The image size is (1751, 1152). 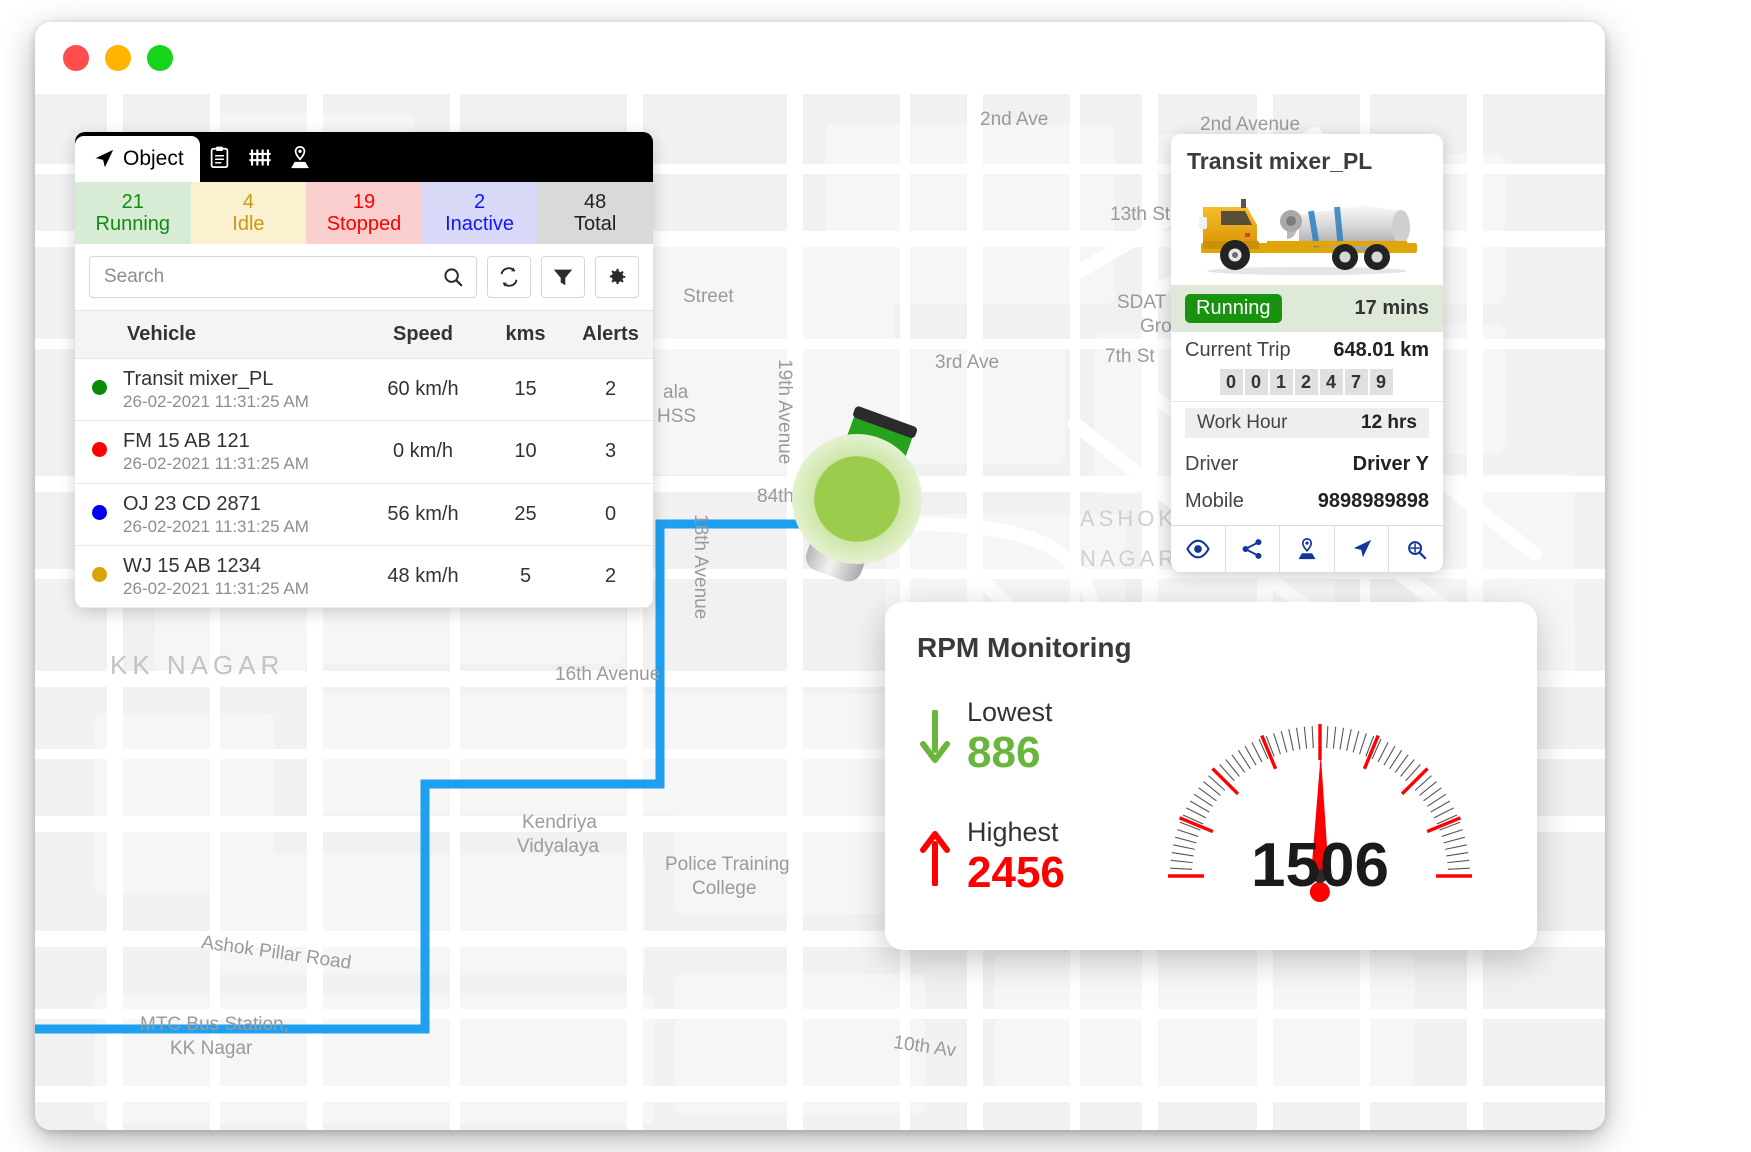 What do you see at coordinates (595, 224) in the screenshot?
I see `counter-total-label: Total` at bounding box center [595, 224].